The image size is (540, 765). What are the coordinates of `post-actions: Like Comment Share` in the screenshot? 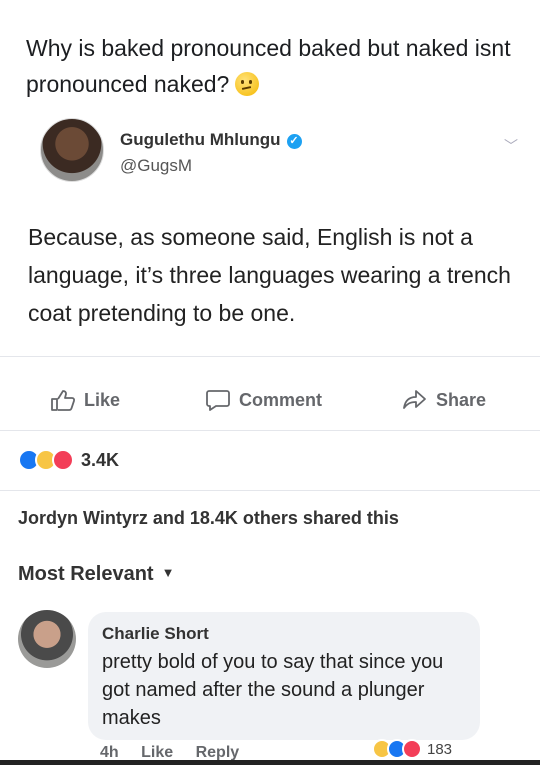 It's located at (270, 401).